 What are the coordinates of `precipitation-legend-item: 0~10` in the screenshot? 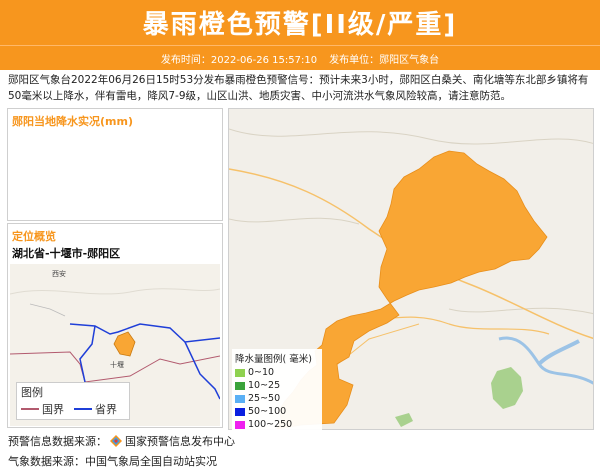 It's located at (277, 372).